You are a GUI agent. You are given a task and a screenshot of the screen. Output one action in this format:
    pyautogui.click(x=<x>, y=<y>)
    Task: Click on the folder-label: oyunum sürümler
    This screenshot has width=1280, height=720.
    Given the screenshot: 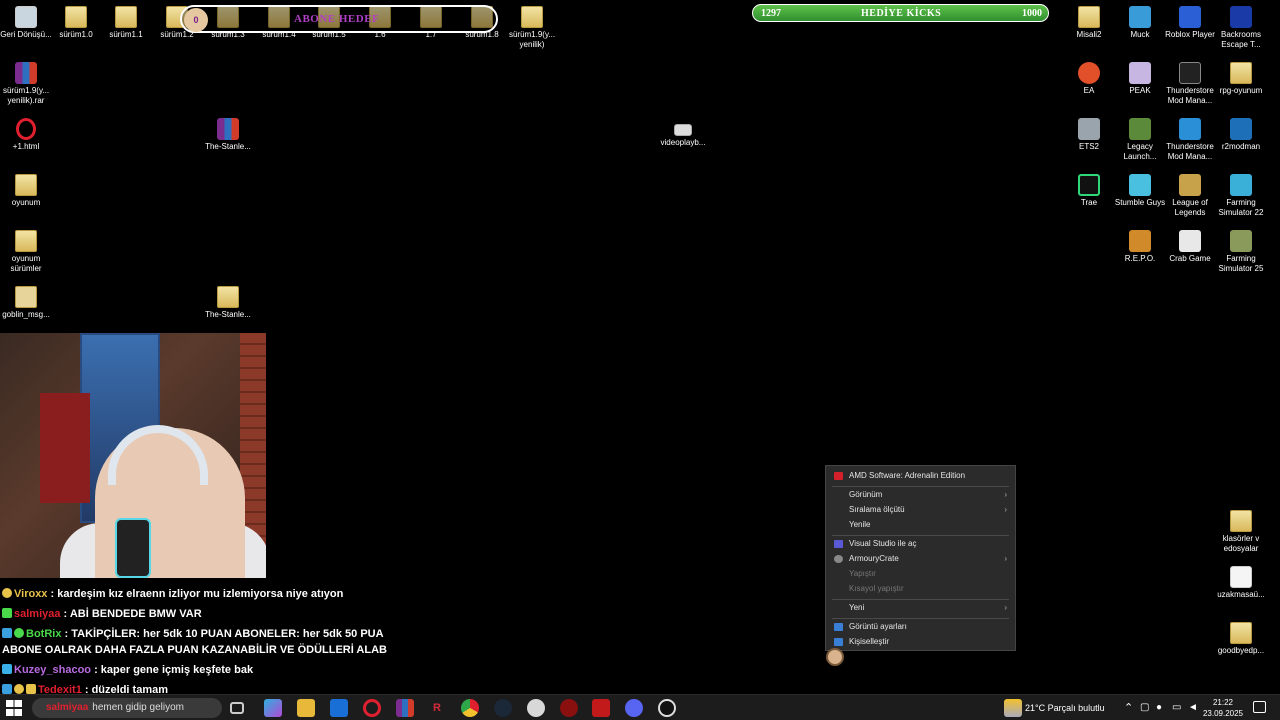 What is the action you would take?
    pyautogui.click(x=26, y=263)
    